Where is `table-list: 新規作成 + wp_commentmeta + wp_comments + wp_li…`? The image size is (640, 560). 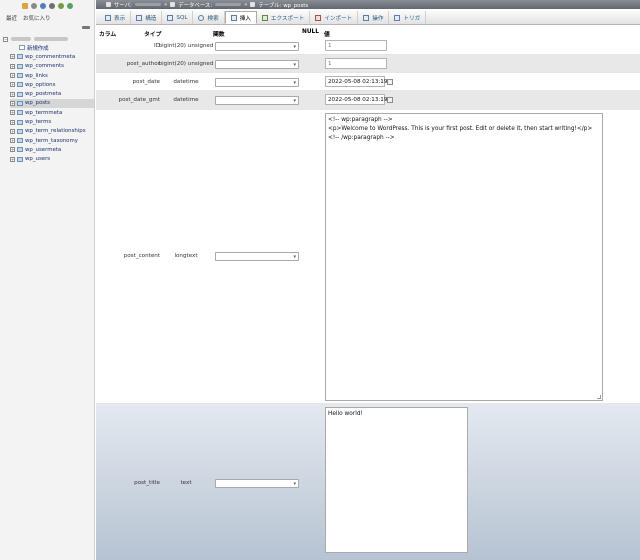
table-list: 新規作成 + wp_commentmeta + wp_comments + wp_li… is located at coordinates (52, 103).